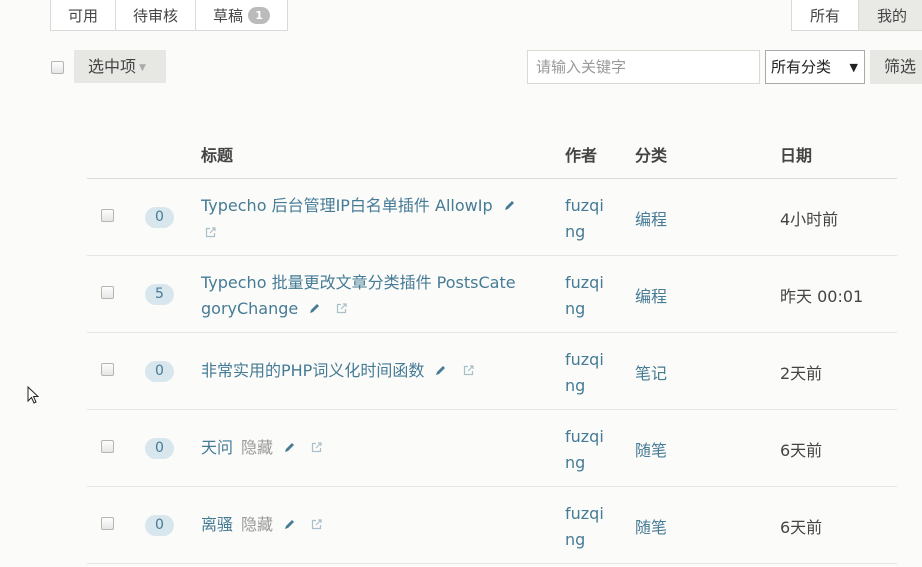 Image resolution: width=922 pixels, height=567 pixels. I want to click on header-author: 作者, so click(581, 155).